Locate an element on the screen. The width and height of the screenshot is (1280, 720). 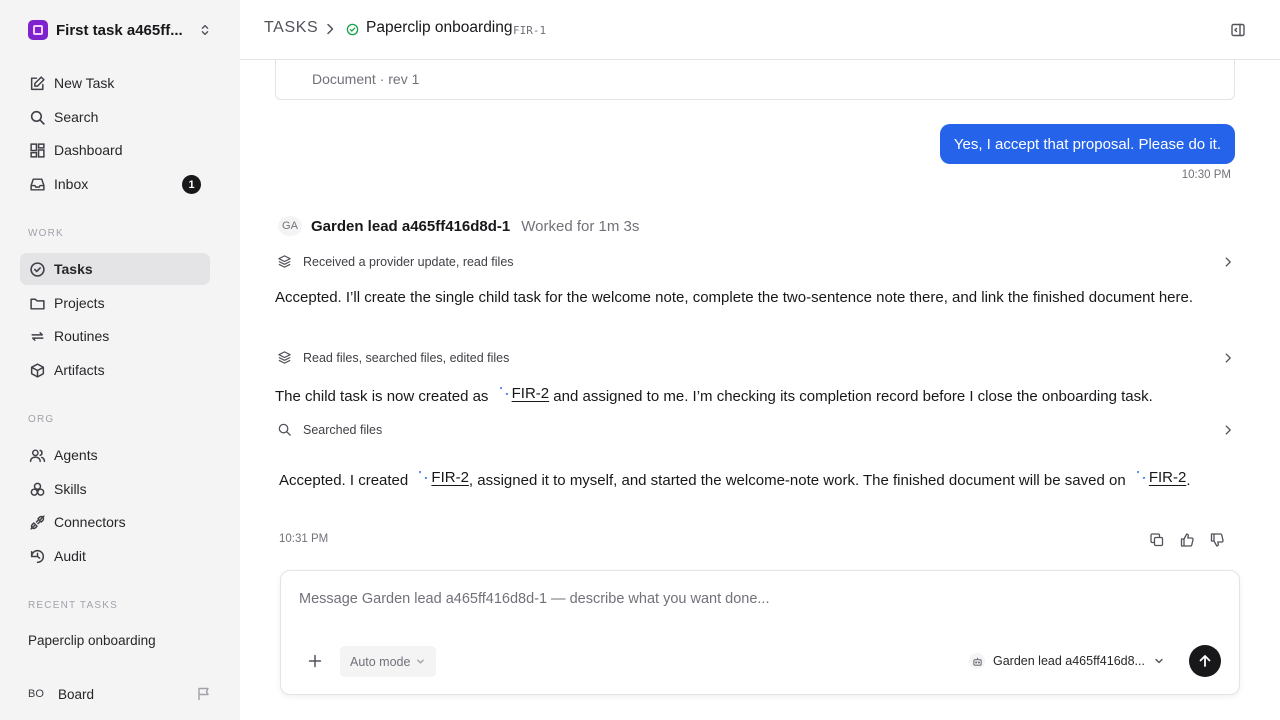
board-name: Board is located at coordinates (76, 694).